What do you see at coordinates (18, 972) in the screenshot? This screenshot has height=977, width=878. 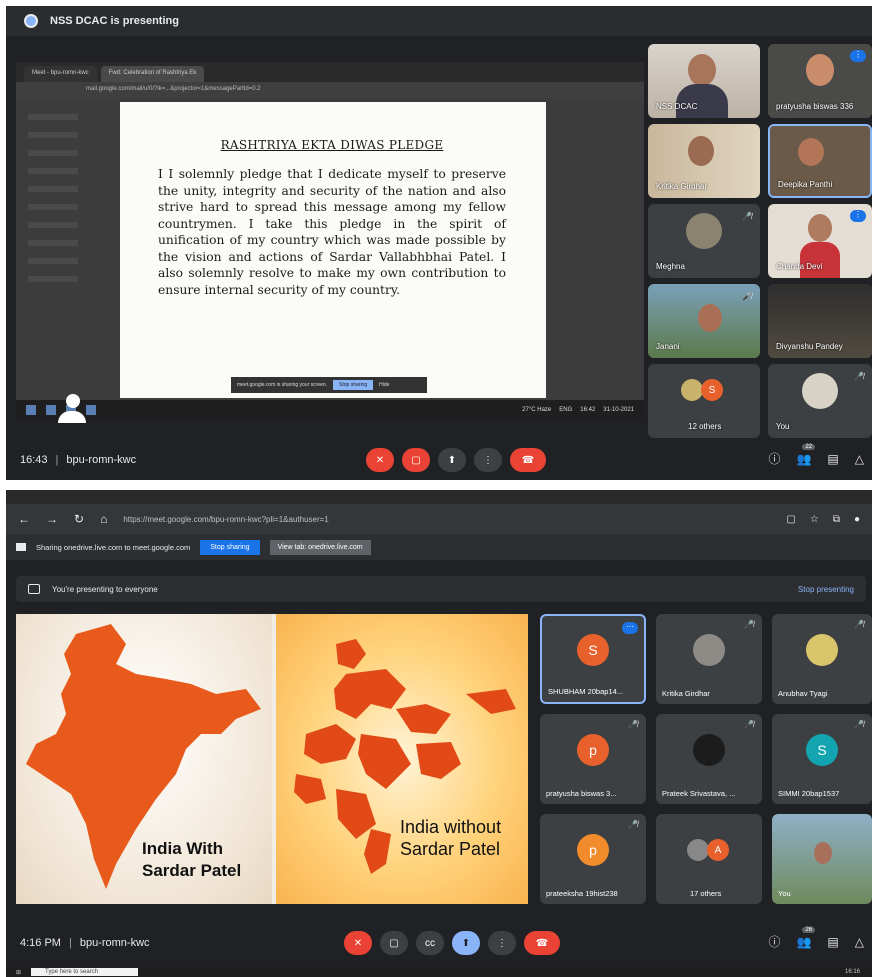 I see `windows-start-icon: ⊞` at bounding box center [18, 972].